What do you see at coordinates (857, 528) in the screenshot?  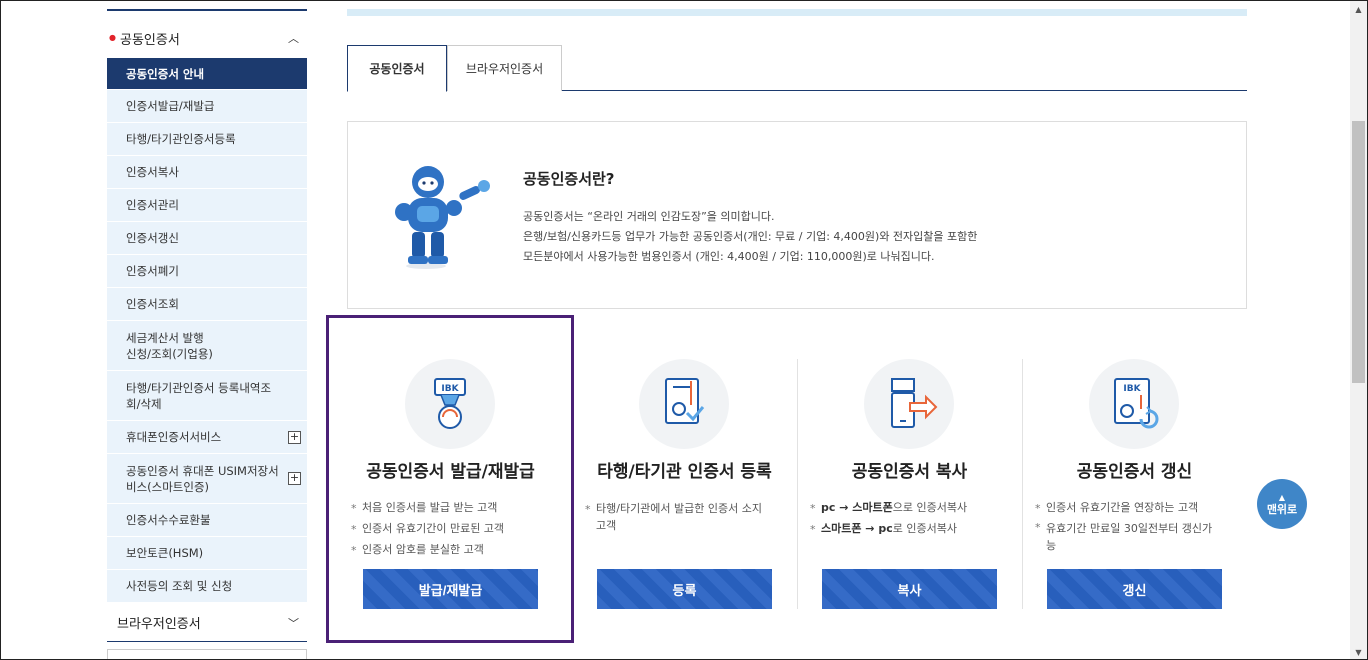 I see `card-desc-strong: 스마트폰 → pc` at bounding box center [857, 528].